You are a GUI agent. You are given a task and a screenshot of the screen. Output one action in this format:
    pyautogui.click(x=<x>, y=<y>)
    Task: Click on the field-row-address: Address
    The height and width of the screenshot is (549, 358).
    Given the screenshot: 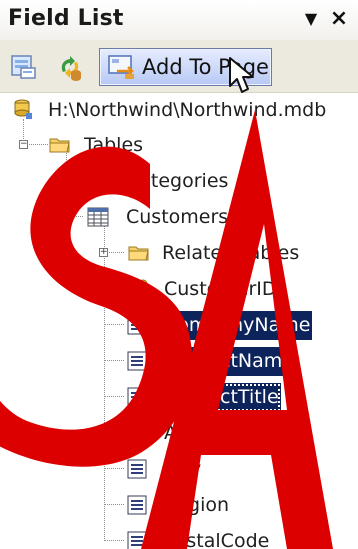 What is the action you would take?
    pyautogui.click(x=179, y=433)
    